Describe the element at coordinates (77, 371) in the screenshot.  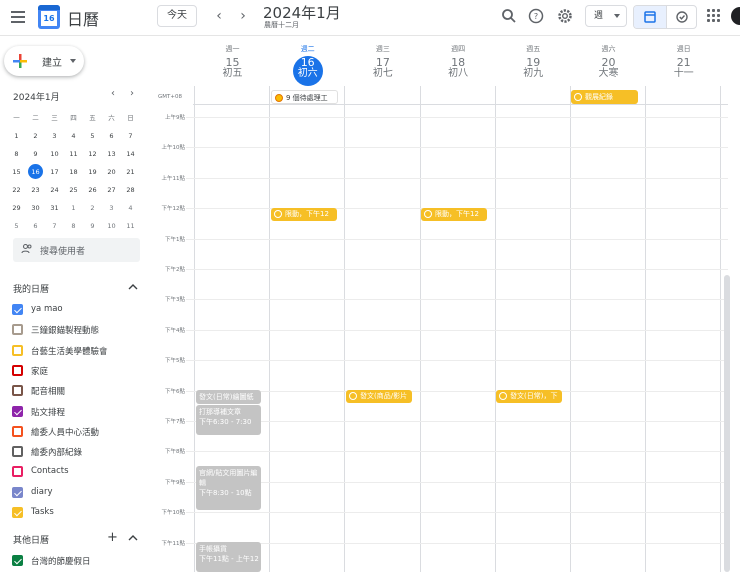
I see `calendar-list-item: 家庭` at that location.